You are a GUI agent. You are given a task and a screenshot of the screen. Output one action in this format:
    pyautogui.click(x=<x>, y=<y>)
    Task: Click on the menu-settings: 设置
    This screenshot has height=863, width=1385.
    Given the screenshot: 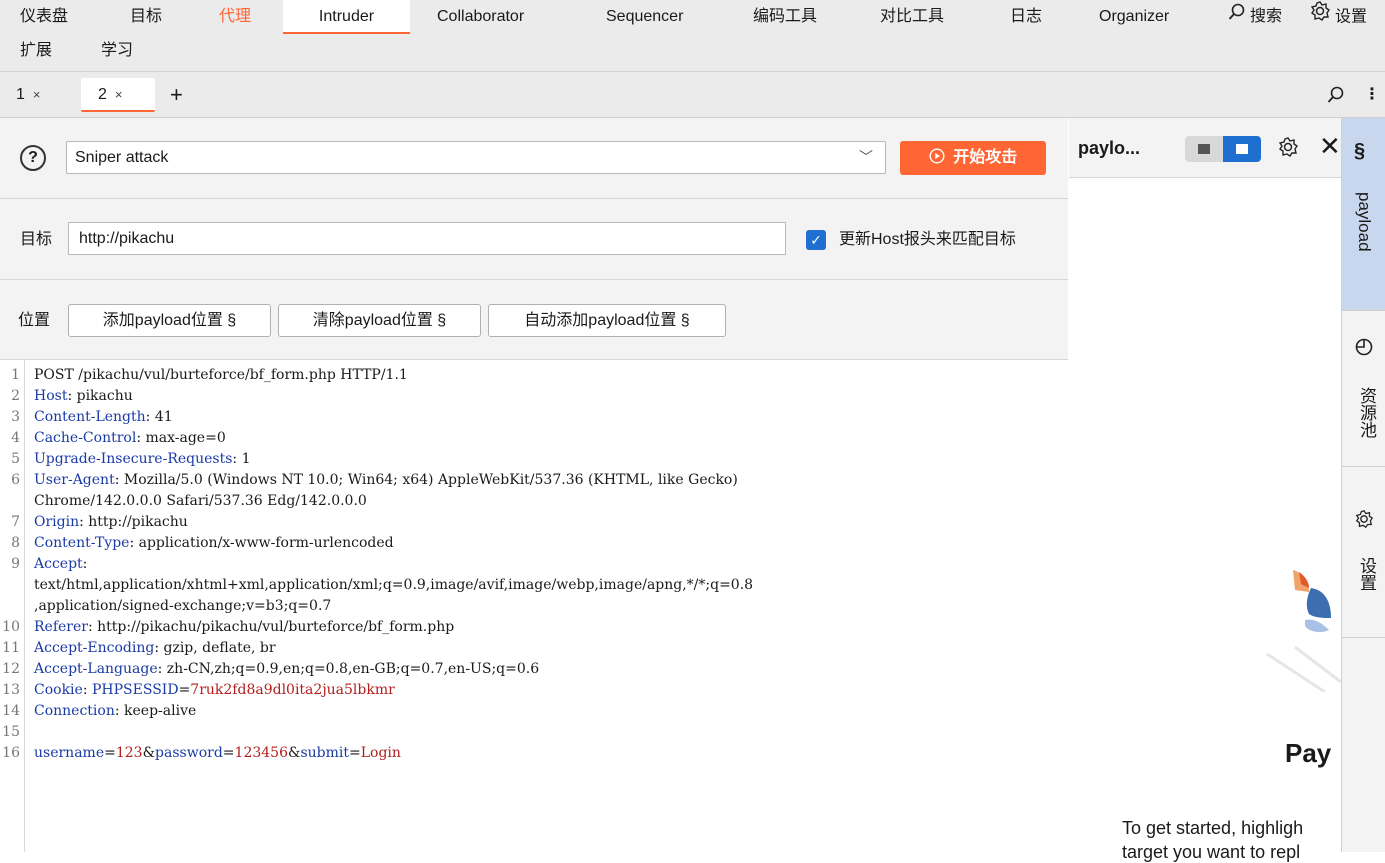 What is the action you would take?
    pyautogui.click(x=1338, y=17)
    